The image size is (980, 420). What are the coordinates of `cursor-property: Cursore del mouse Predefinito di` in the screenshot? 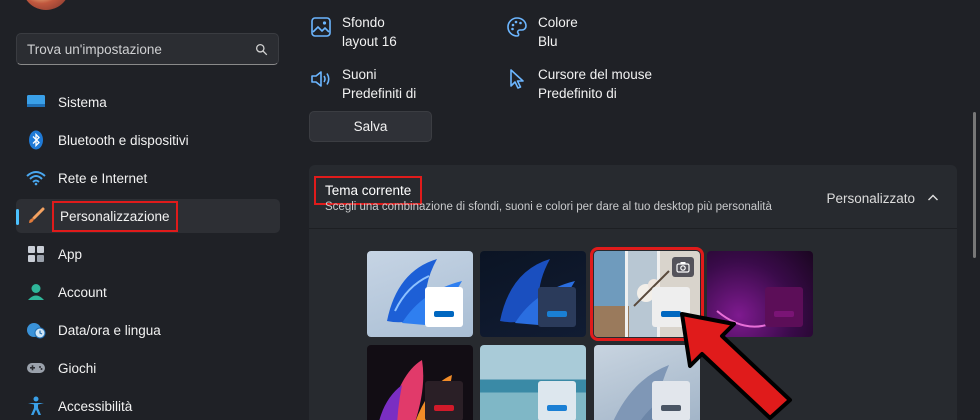 It's located at (578, 84).